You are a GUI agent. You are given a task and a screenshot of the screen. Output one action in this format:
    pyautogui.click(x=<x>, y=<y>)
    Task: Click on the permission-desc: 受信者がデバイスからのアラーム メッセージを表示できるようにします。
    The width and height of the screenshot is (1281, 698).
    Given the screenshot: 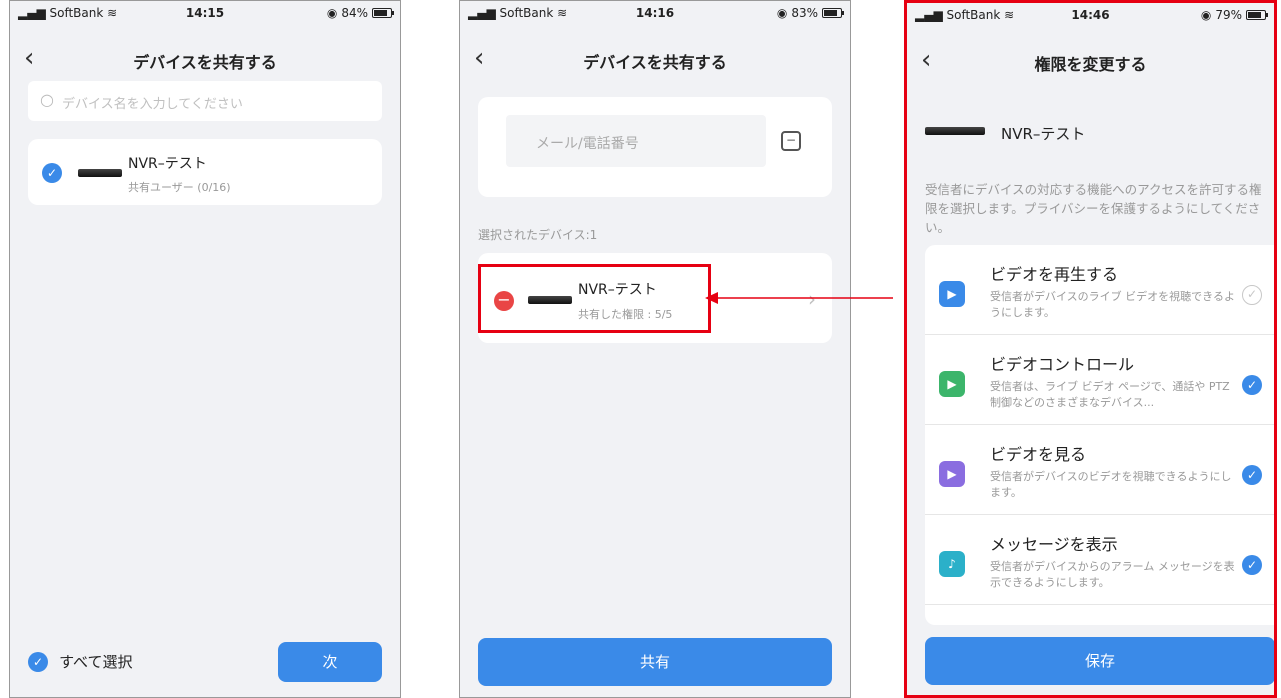 What is the action you would take?
    pyautogui.click(x=1112, y=574)
    